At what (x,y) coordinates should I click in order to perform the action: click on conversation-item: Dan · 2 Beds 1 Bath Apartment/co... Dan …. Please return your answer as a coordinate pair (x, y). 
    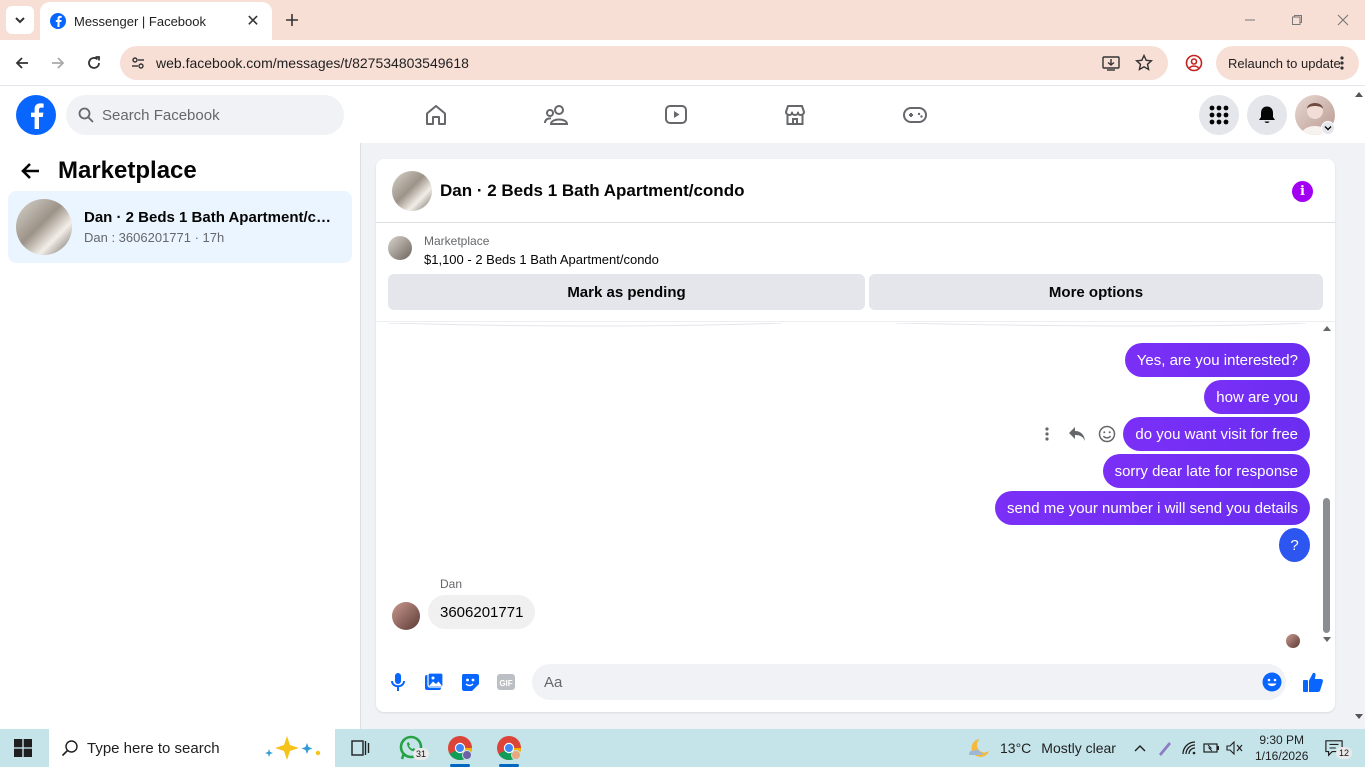
    Looking at the image, I should click on (180, 227).